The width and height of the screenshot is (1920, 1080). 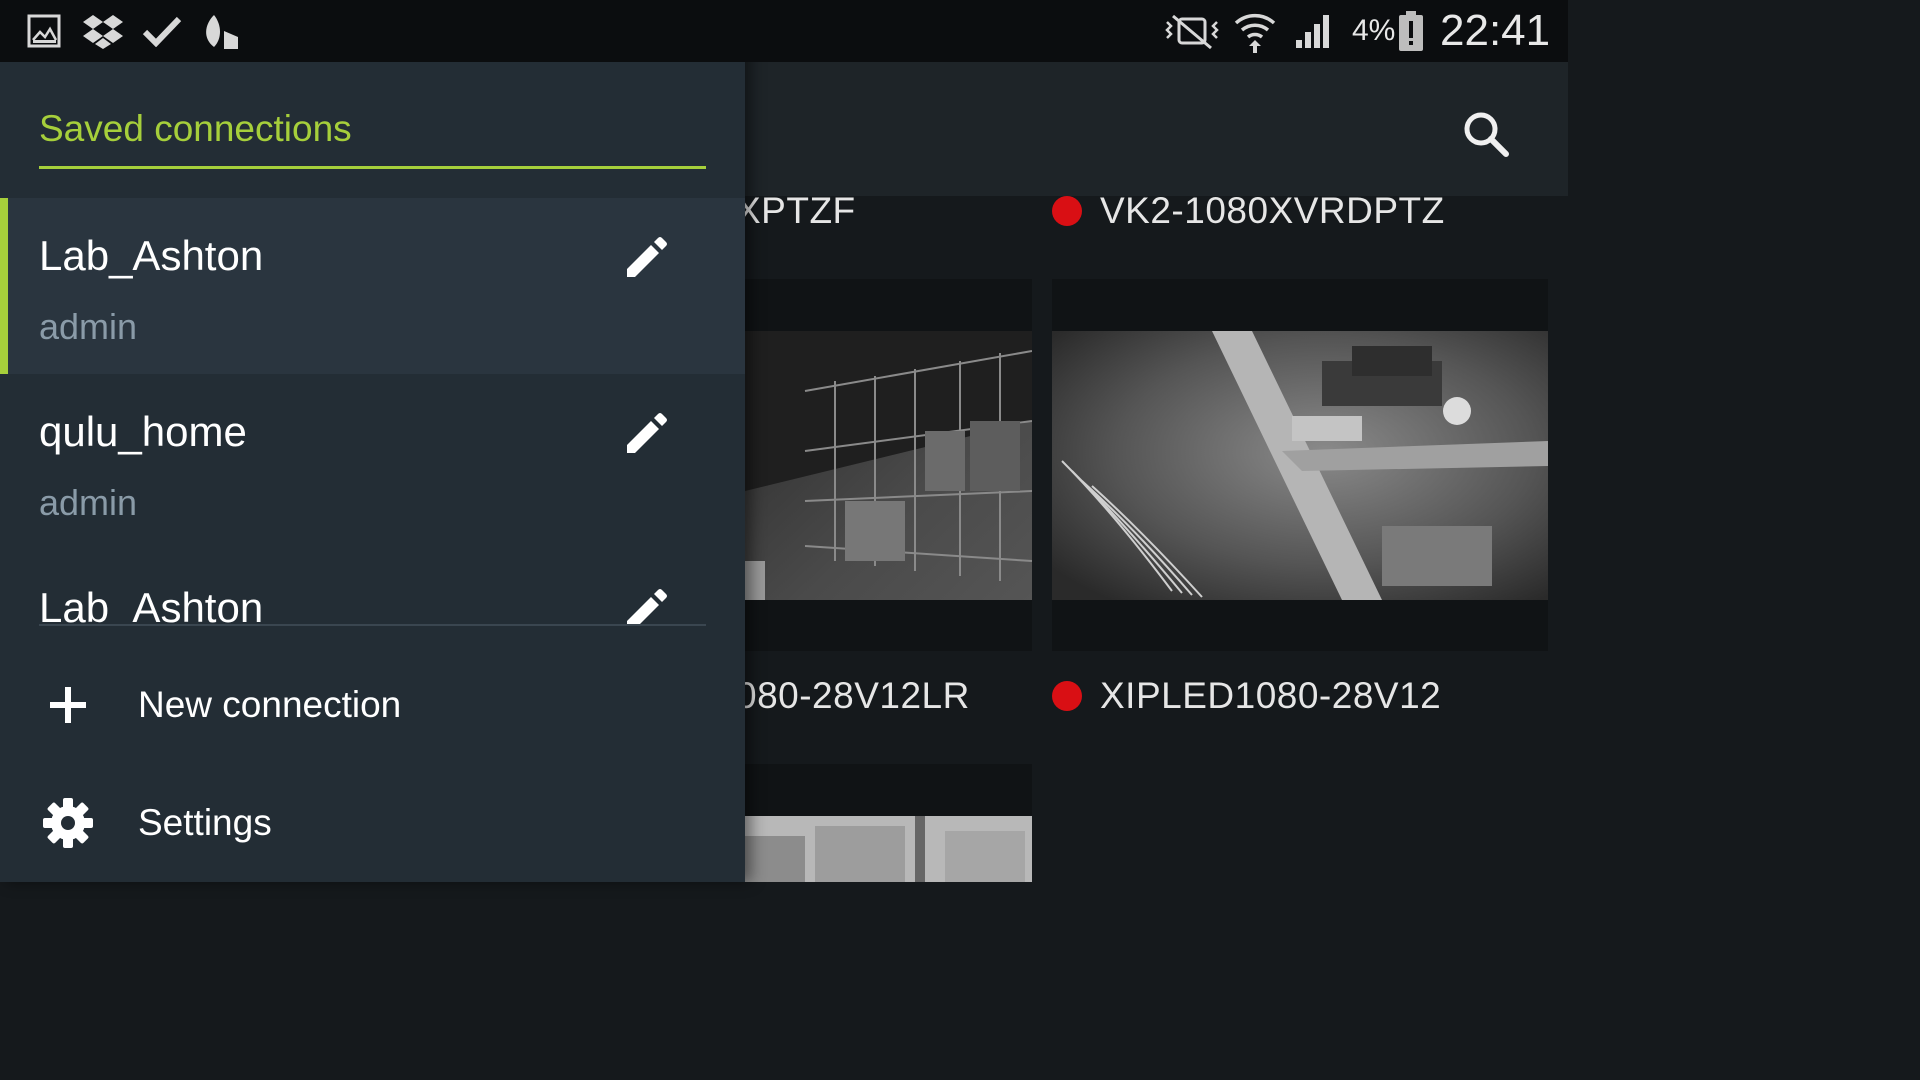 I want to click on search-icon, so click(x=1486, y=134).